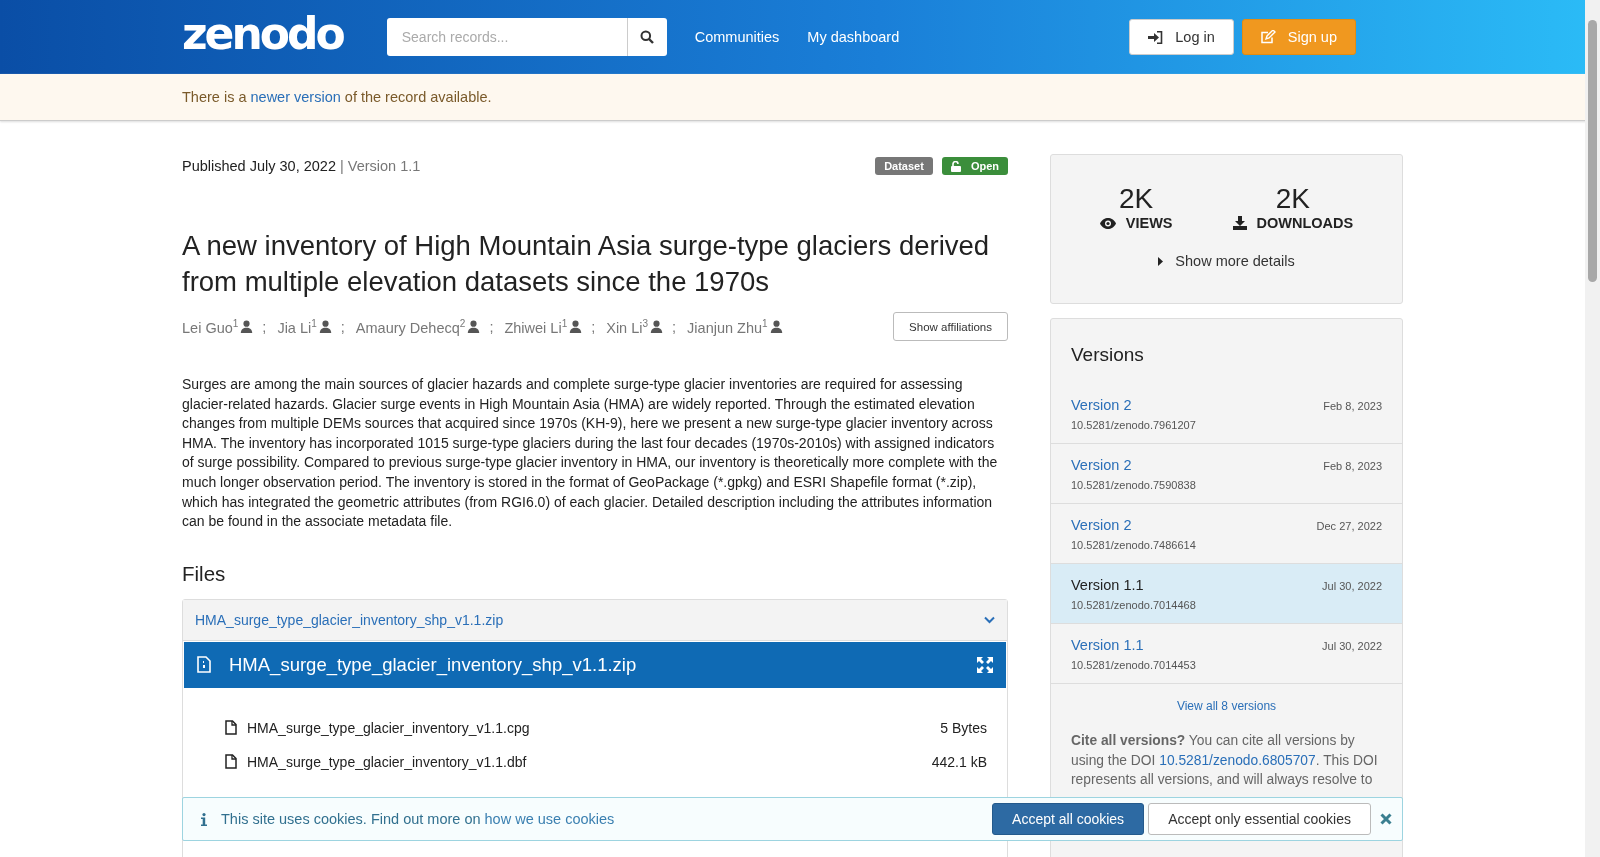  What do you see at coordinates (989, 619) in the screenshot?
I see `chevron-down-icon` at bounding box center [989, 619].